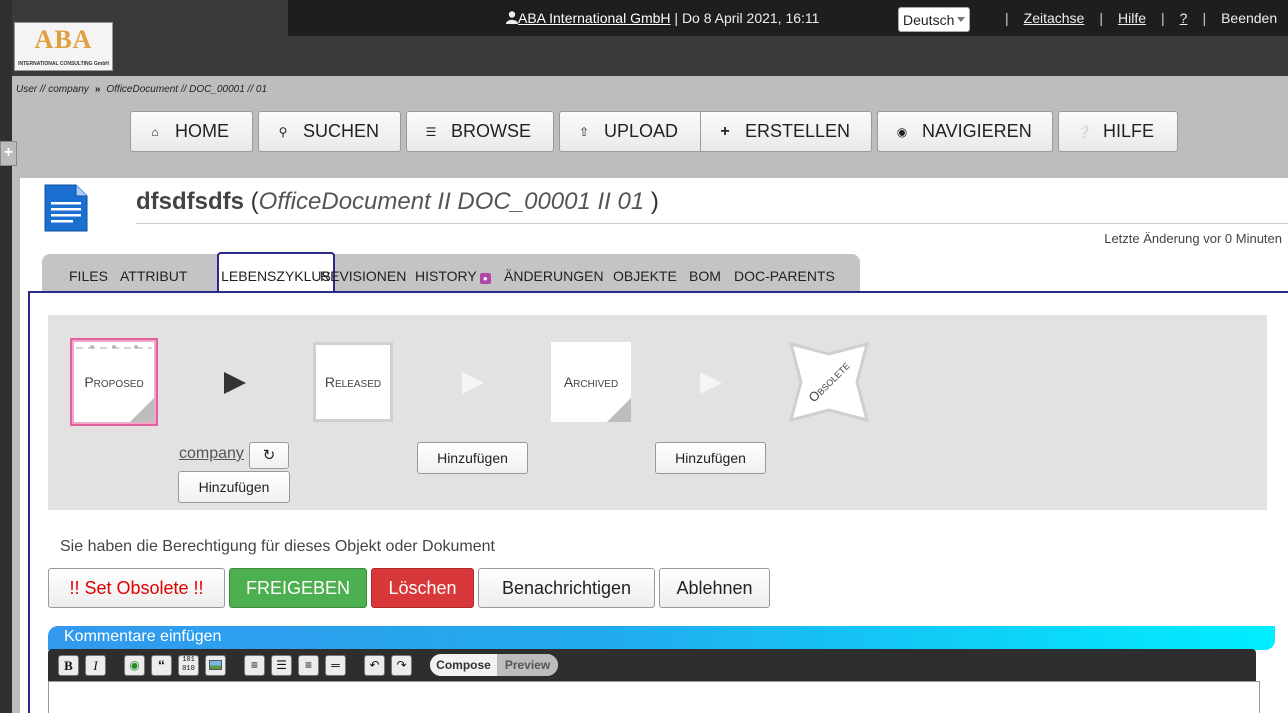 This screenshot has height=713, width=1288. What do you see at coordinates (929, 20) in the screenshot?
I see `language-value: Deutsch` at bounding box center [929, 20].